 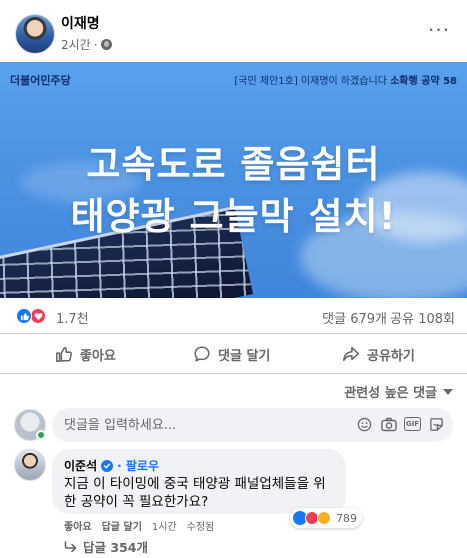 What do you see at coordinates (38, 316) in the screenshot?
I see `love-icon` at bounding box center [38, 316].